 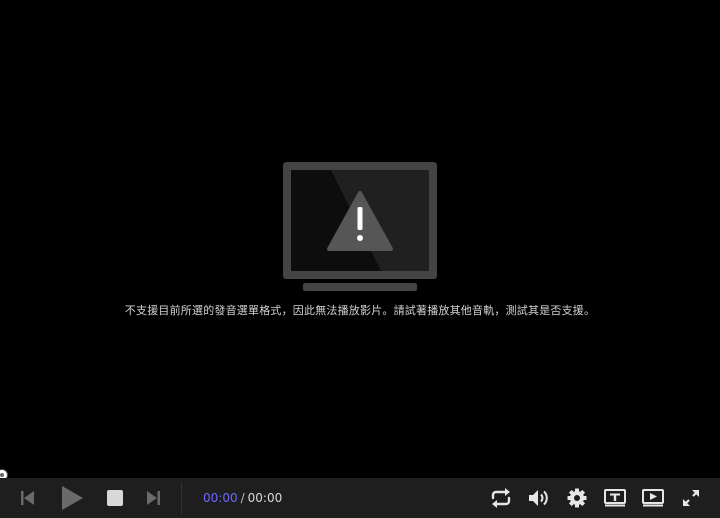 I want to click on skip-previous-icon, so click(x=27, y=498).